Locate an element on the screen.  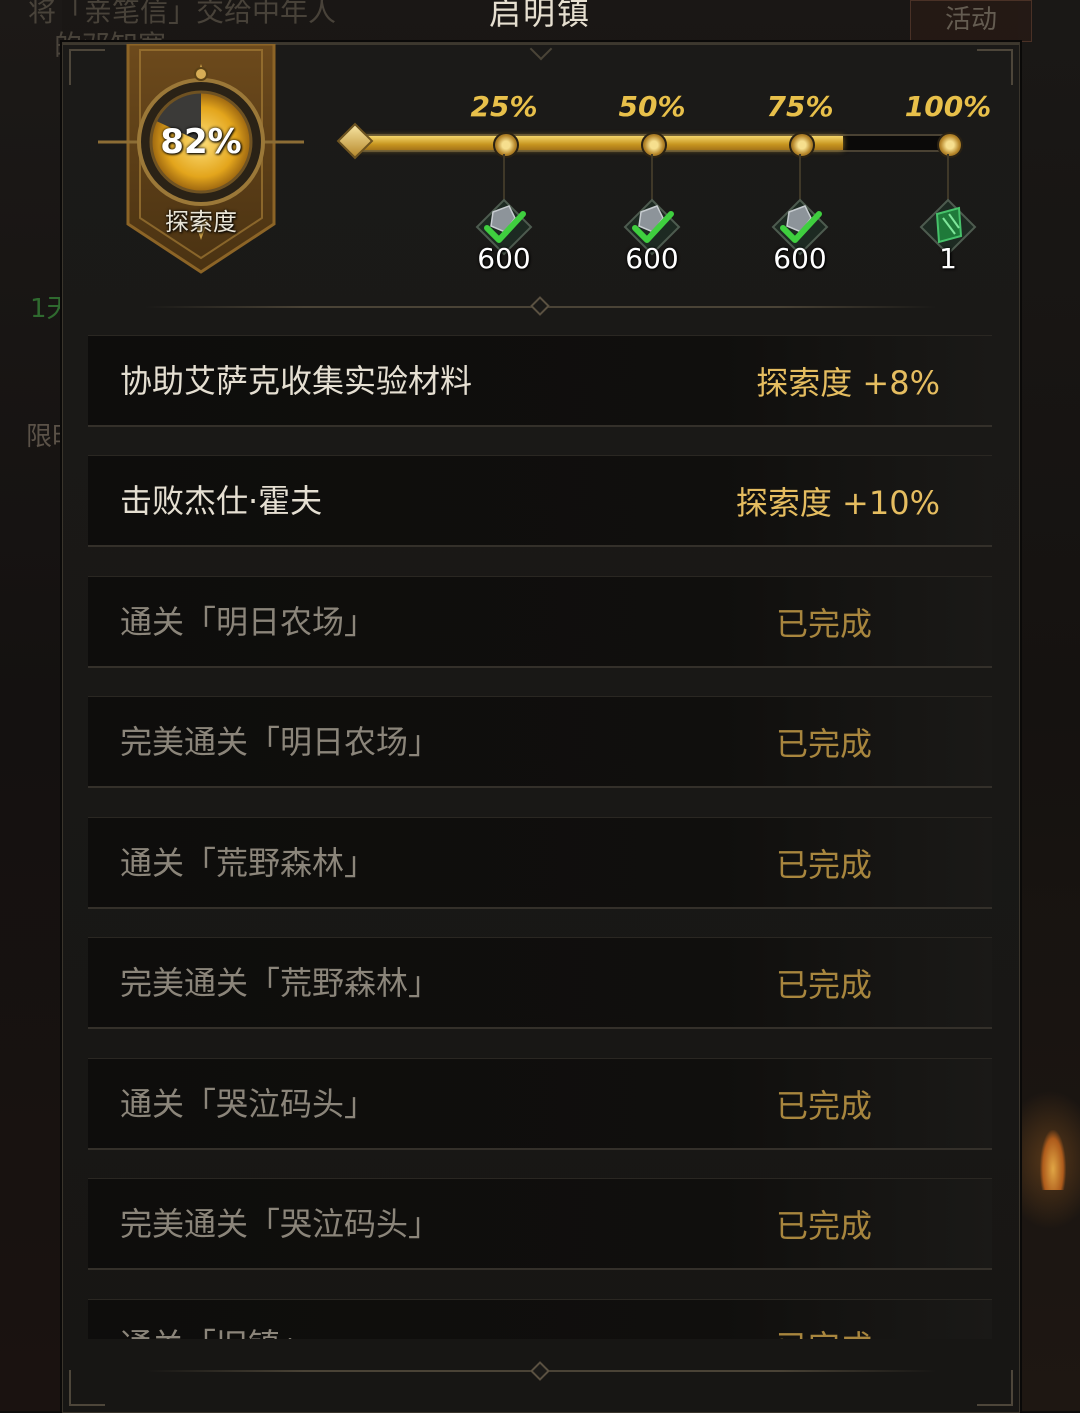
task-row: 通关「旧镇」 已完成 is located at coordinates (540, 1319).